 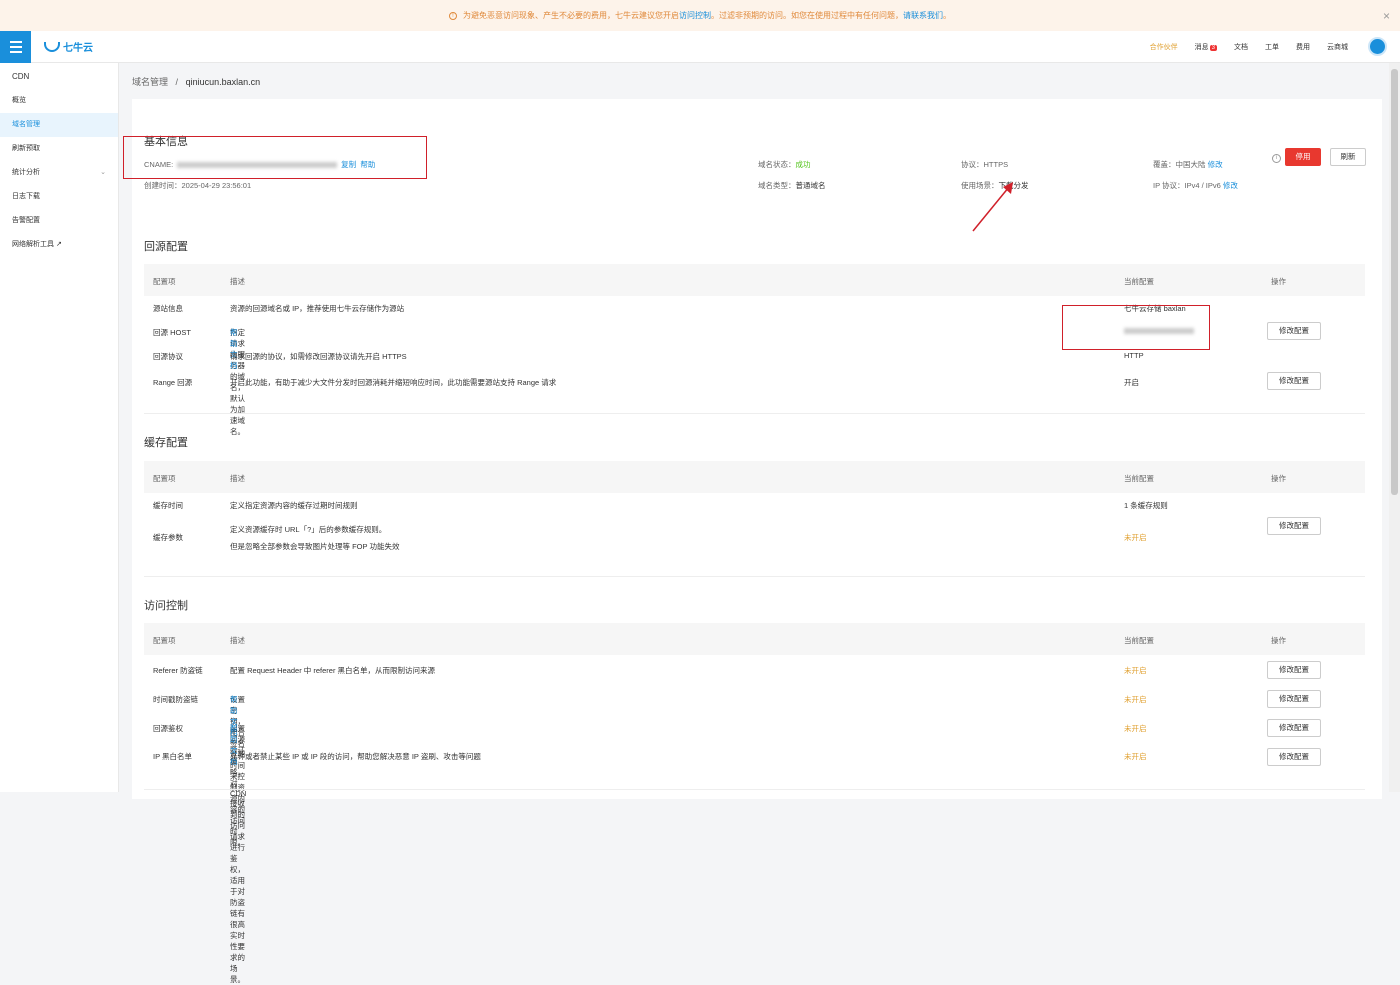 What do you see at coordinates (68, 46) in the screenshot?
I see `logo: 七牛云` at bounding box center [68, 46].